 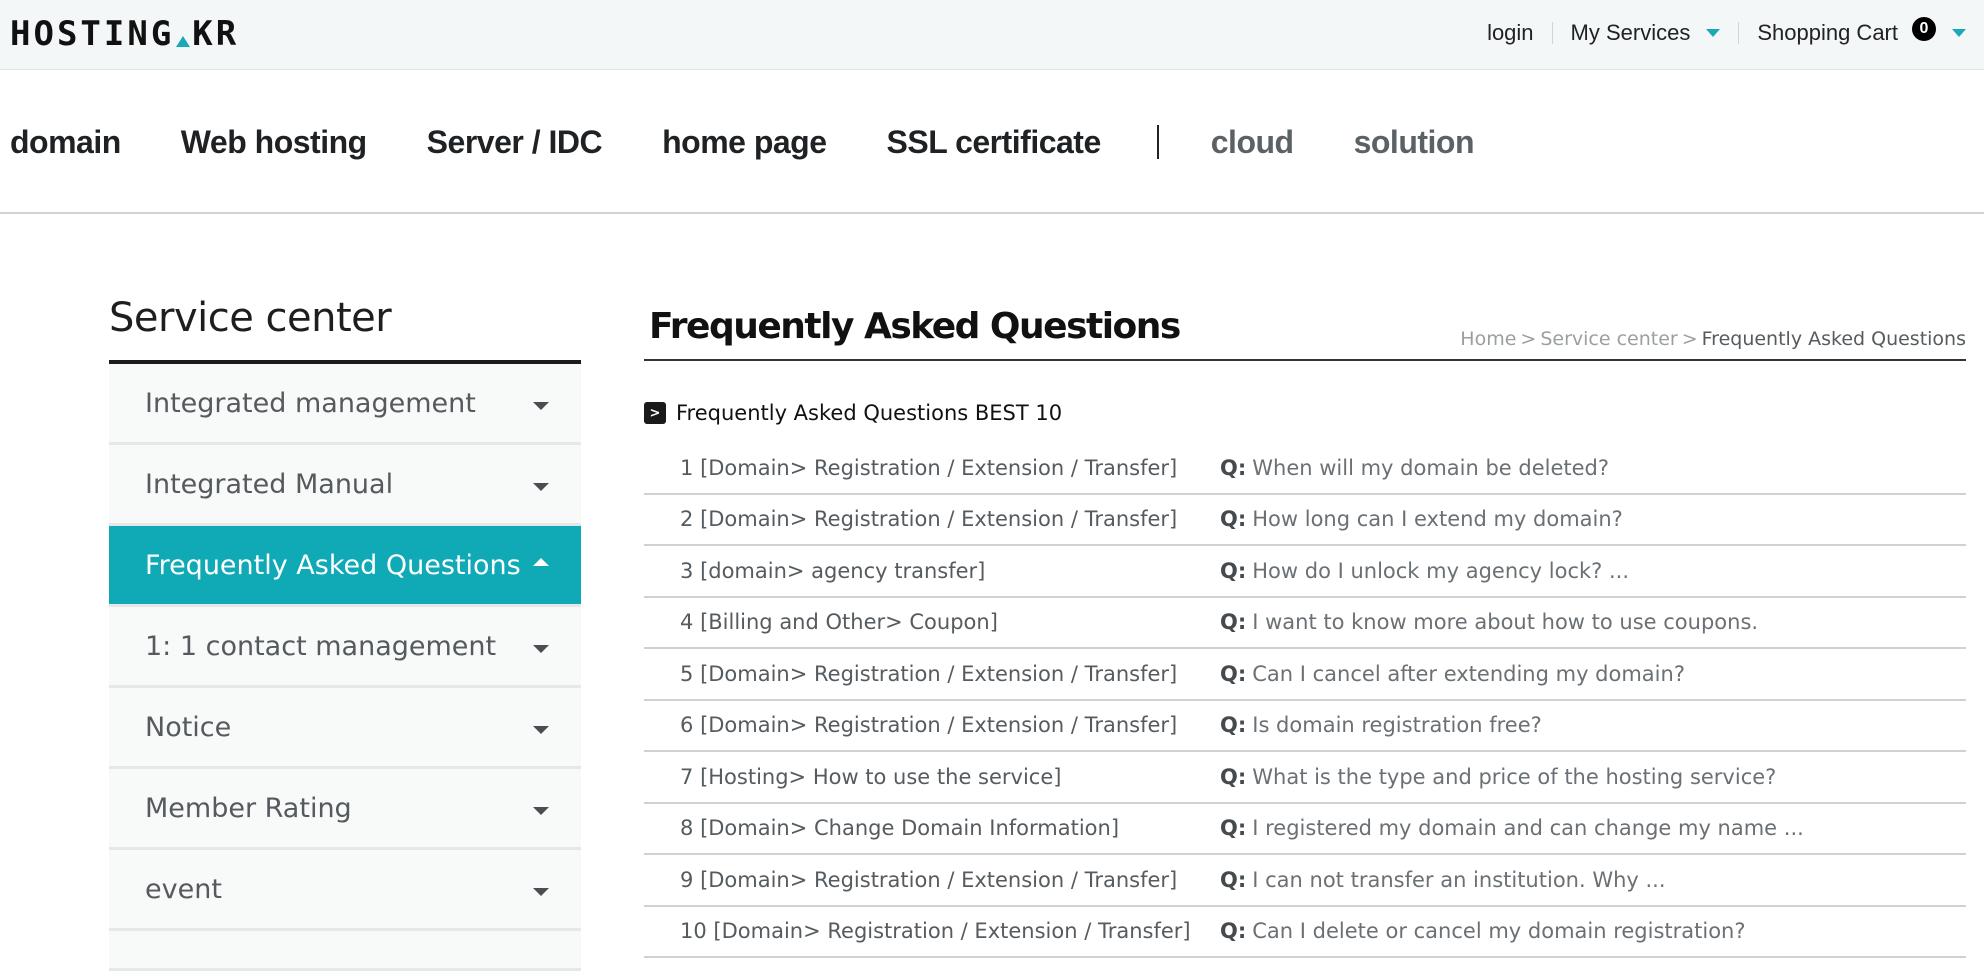 I want to click on best10-heading-label: Frequently Asked Questions BEST 10, so click(x=869, y=413).